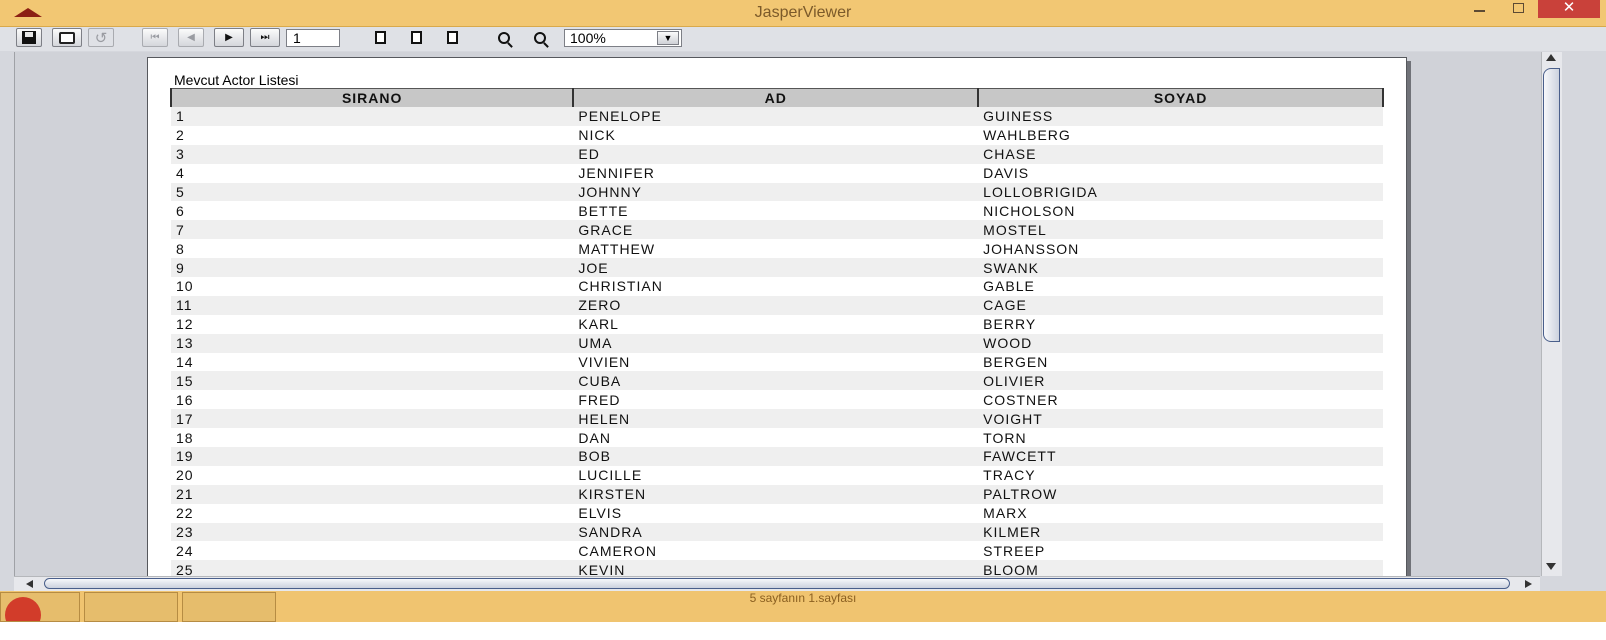 The width and height of the screenshot is (1606, 640). I want to click on actual-size-button, so click(380, 37).